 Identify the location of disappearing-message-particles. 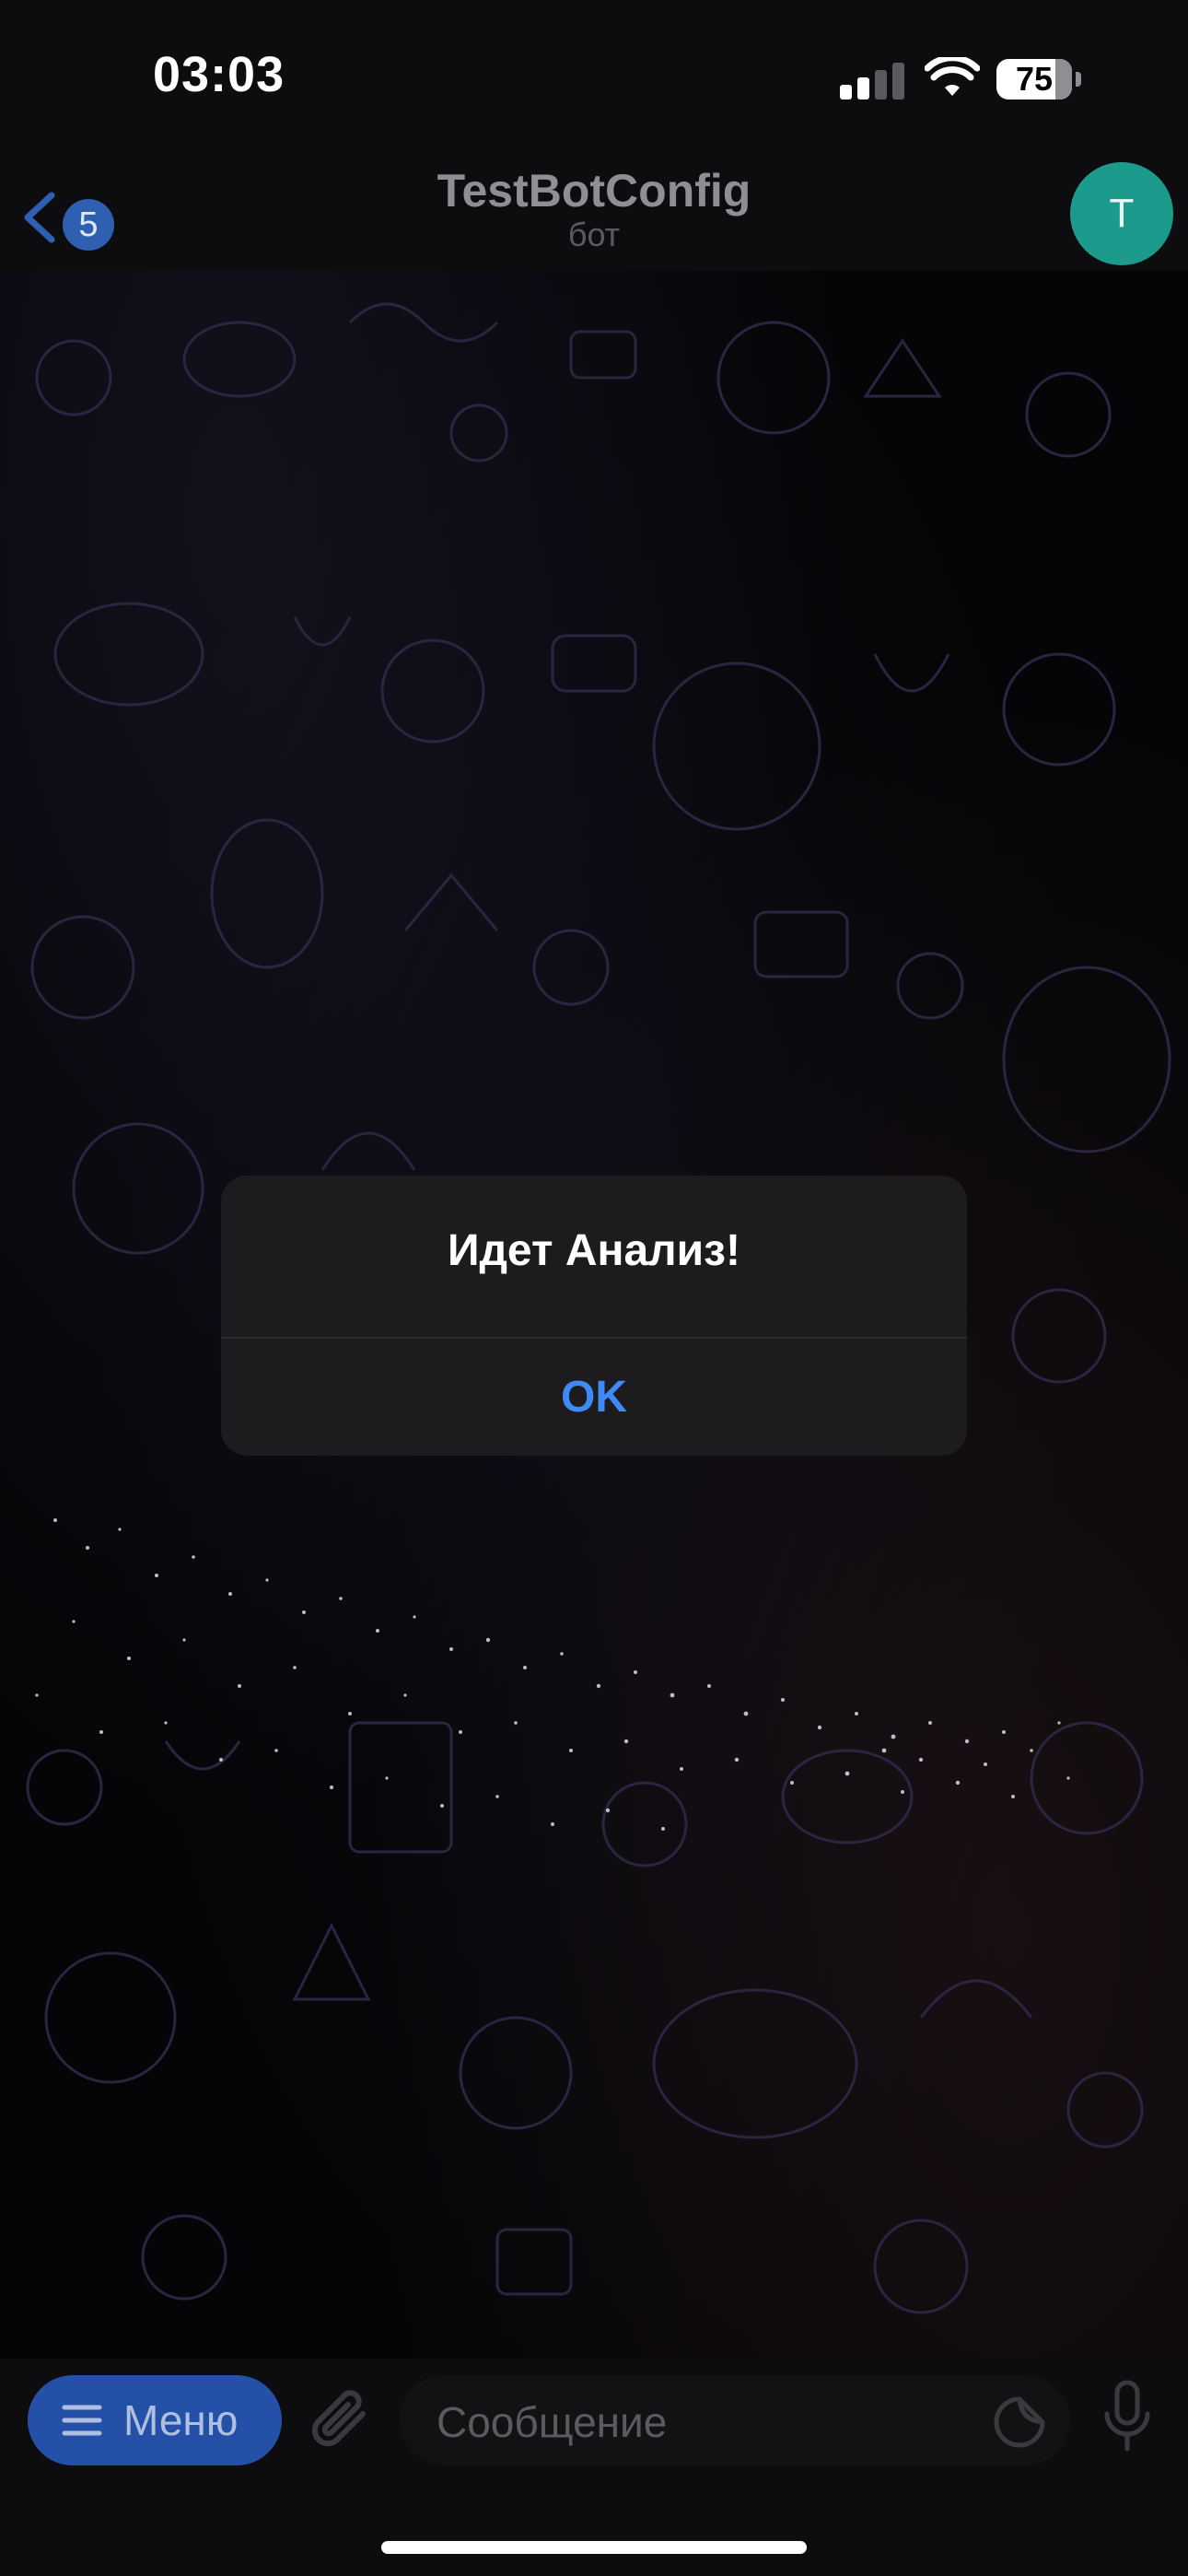
(552, 1674).